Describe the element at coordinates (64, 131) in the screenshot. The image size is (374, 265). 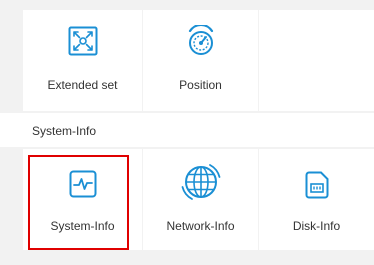
I see `section-title: System-Info` at that location.